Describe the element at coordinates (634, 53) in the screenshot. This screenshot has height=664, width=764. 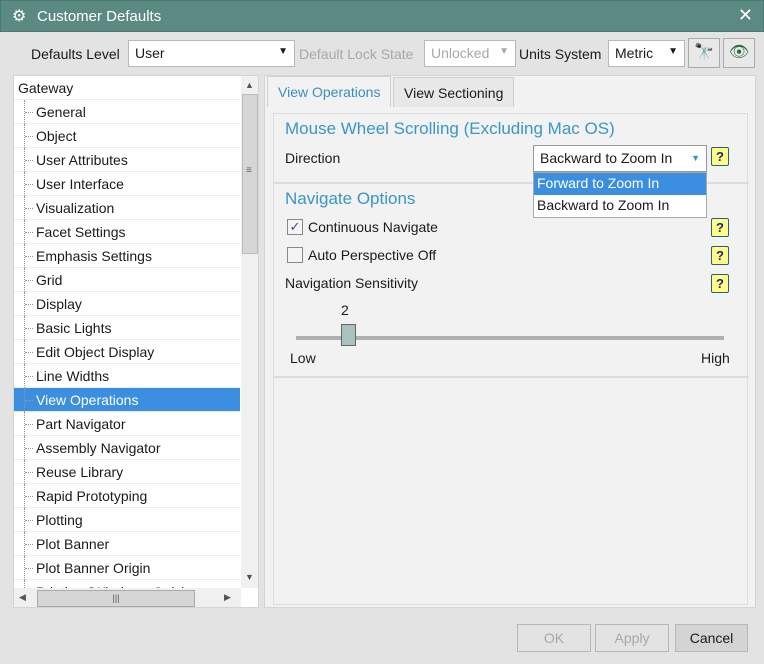
I see `units-system-value: Metric` at that location.